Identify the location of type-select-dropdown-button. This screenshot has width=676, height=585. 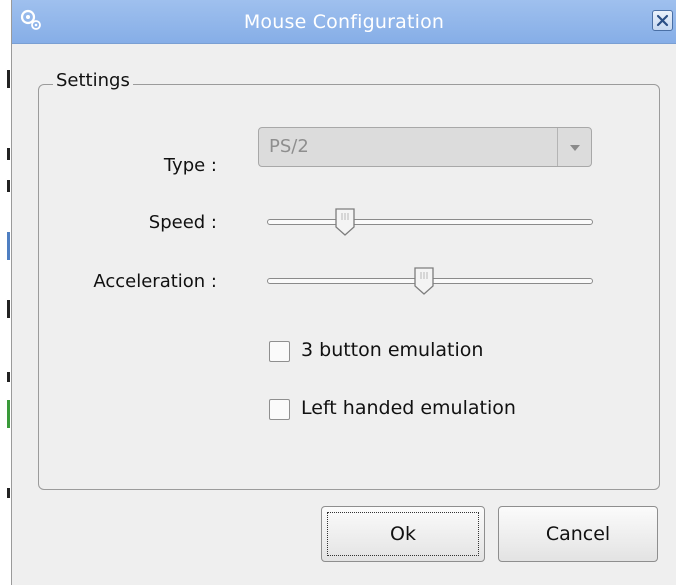
(574, 147).